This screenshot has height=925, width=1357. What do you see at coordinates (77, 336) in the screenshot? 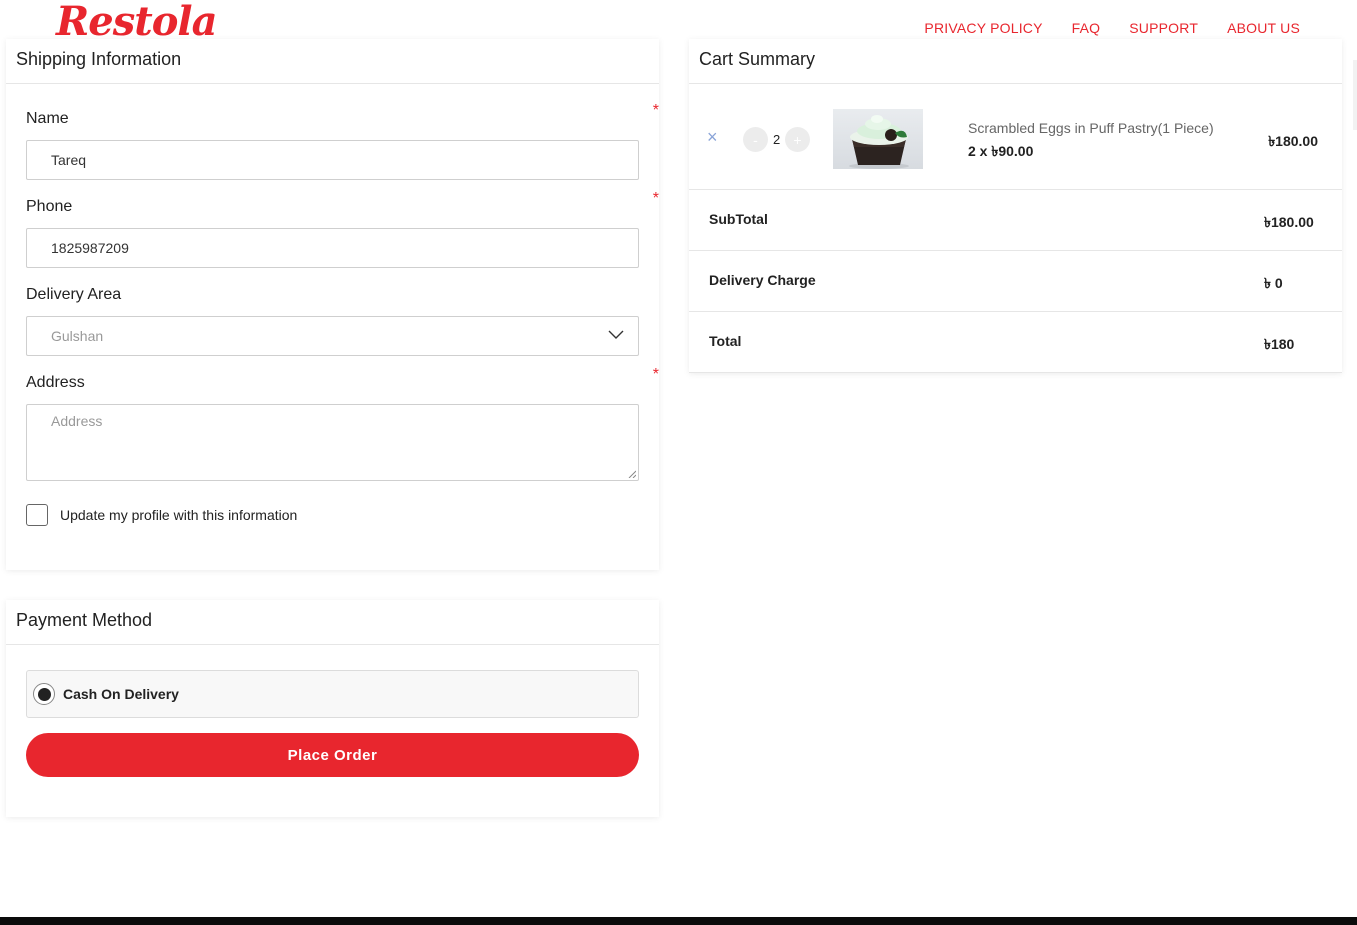
I see `delivery-area-value: Gulshan` at bounding box center [77, 336].